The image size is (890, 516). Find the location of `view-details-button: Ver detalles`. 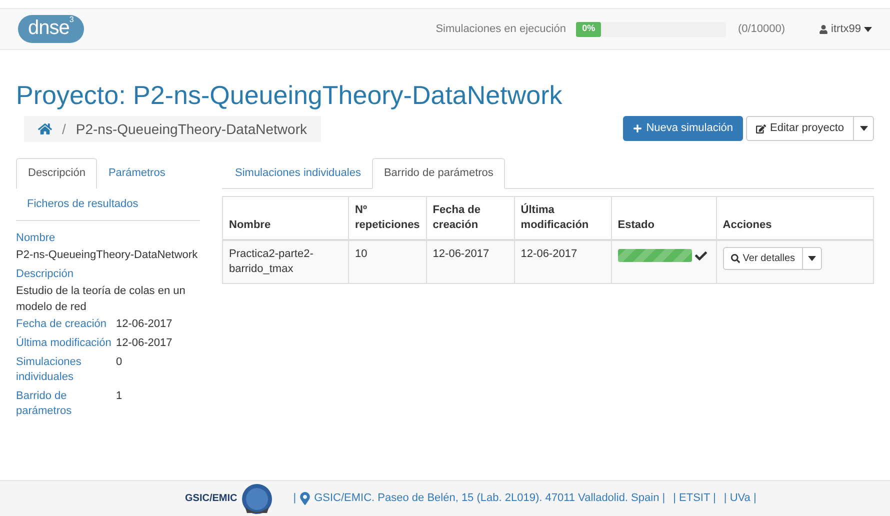

view-details-button: Ver detalles is located at coordinates (763, 258).